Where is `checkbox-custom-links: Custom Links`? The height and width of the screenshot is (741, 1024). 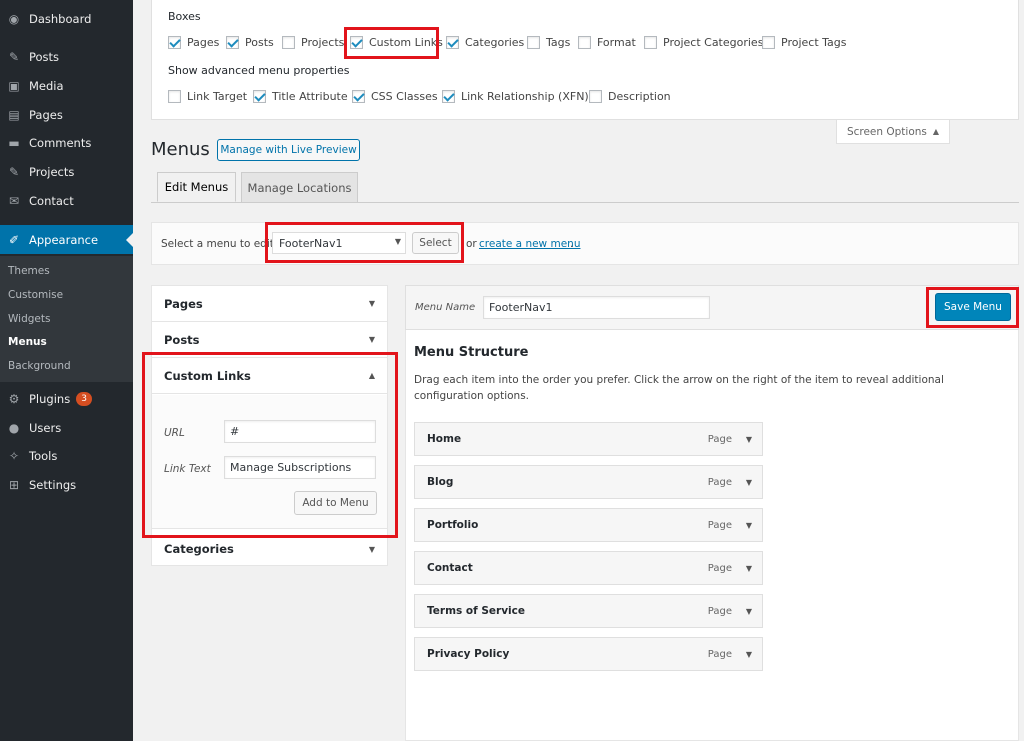
checkbox-custom-links: Custom Links is located at coordinates (396, 42).